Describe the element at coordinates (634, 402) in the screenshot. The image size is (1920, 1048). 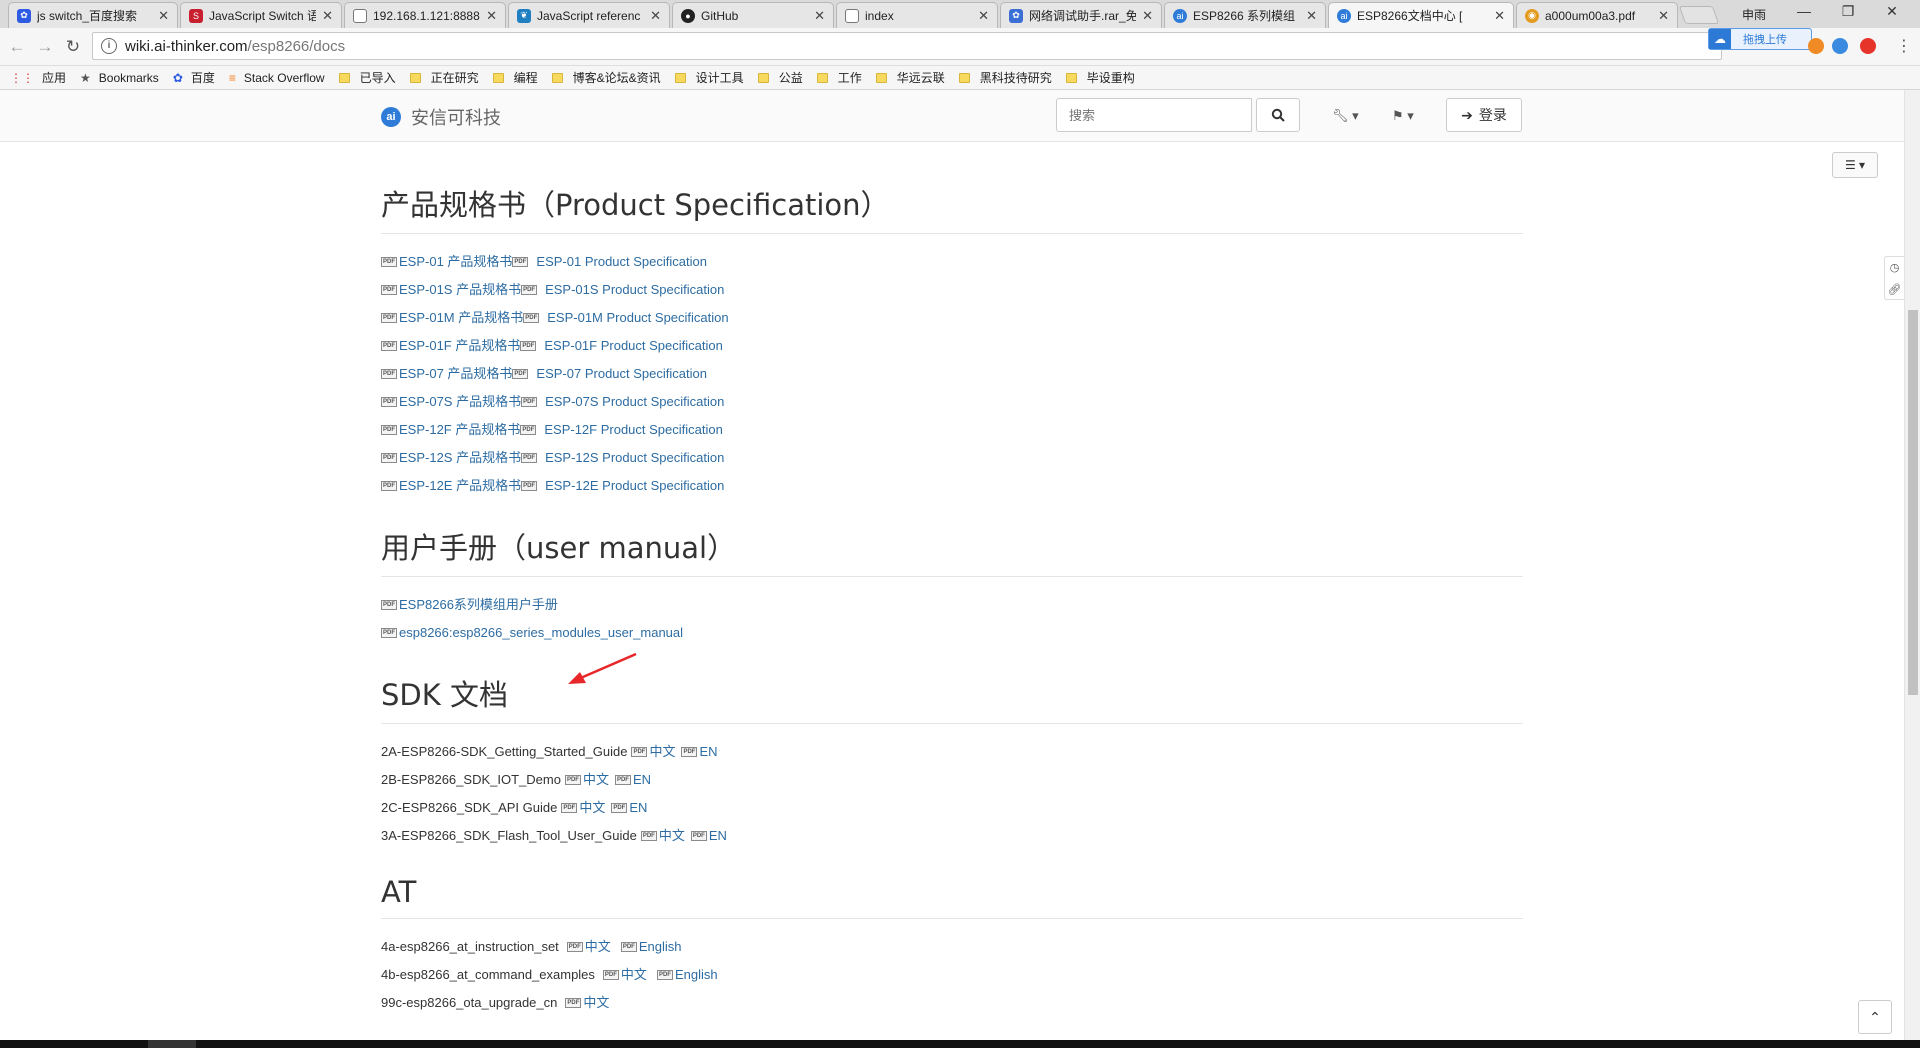
I see `spec-link-en: ESP-07S Product Specification` at that location.